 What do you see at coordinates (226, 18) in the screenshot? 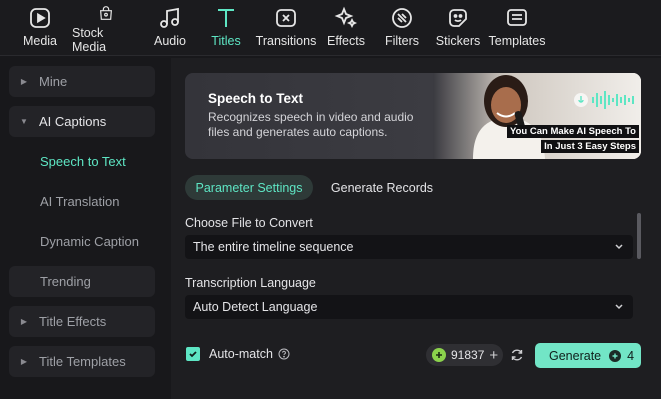
I see `text-t-icon` at bounding box center [226, 18].